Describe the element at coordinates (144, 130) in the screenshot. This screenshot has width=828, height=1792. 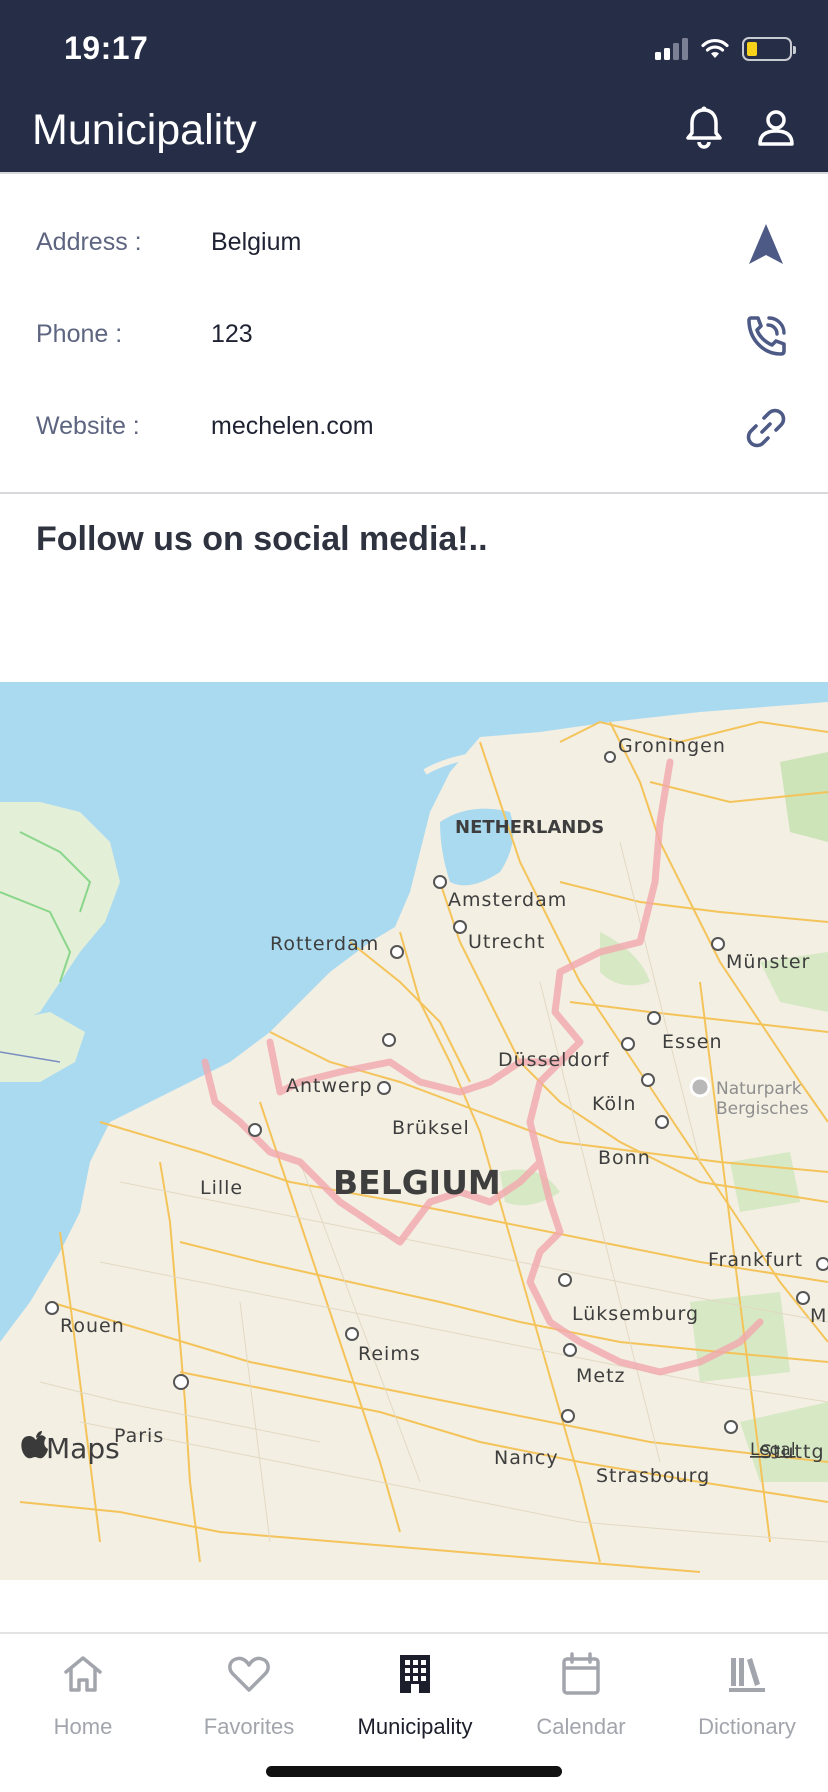
I see `page-title: Municipality` at that location.